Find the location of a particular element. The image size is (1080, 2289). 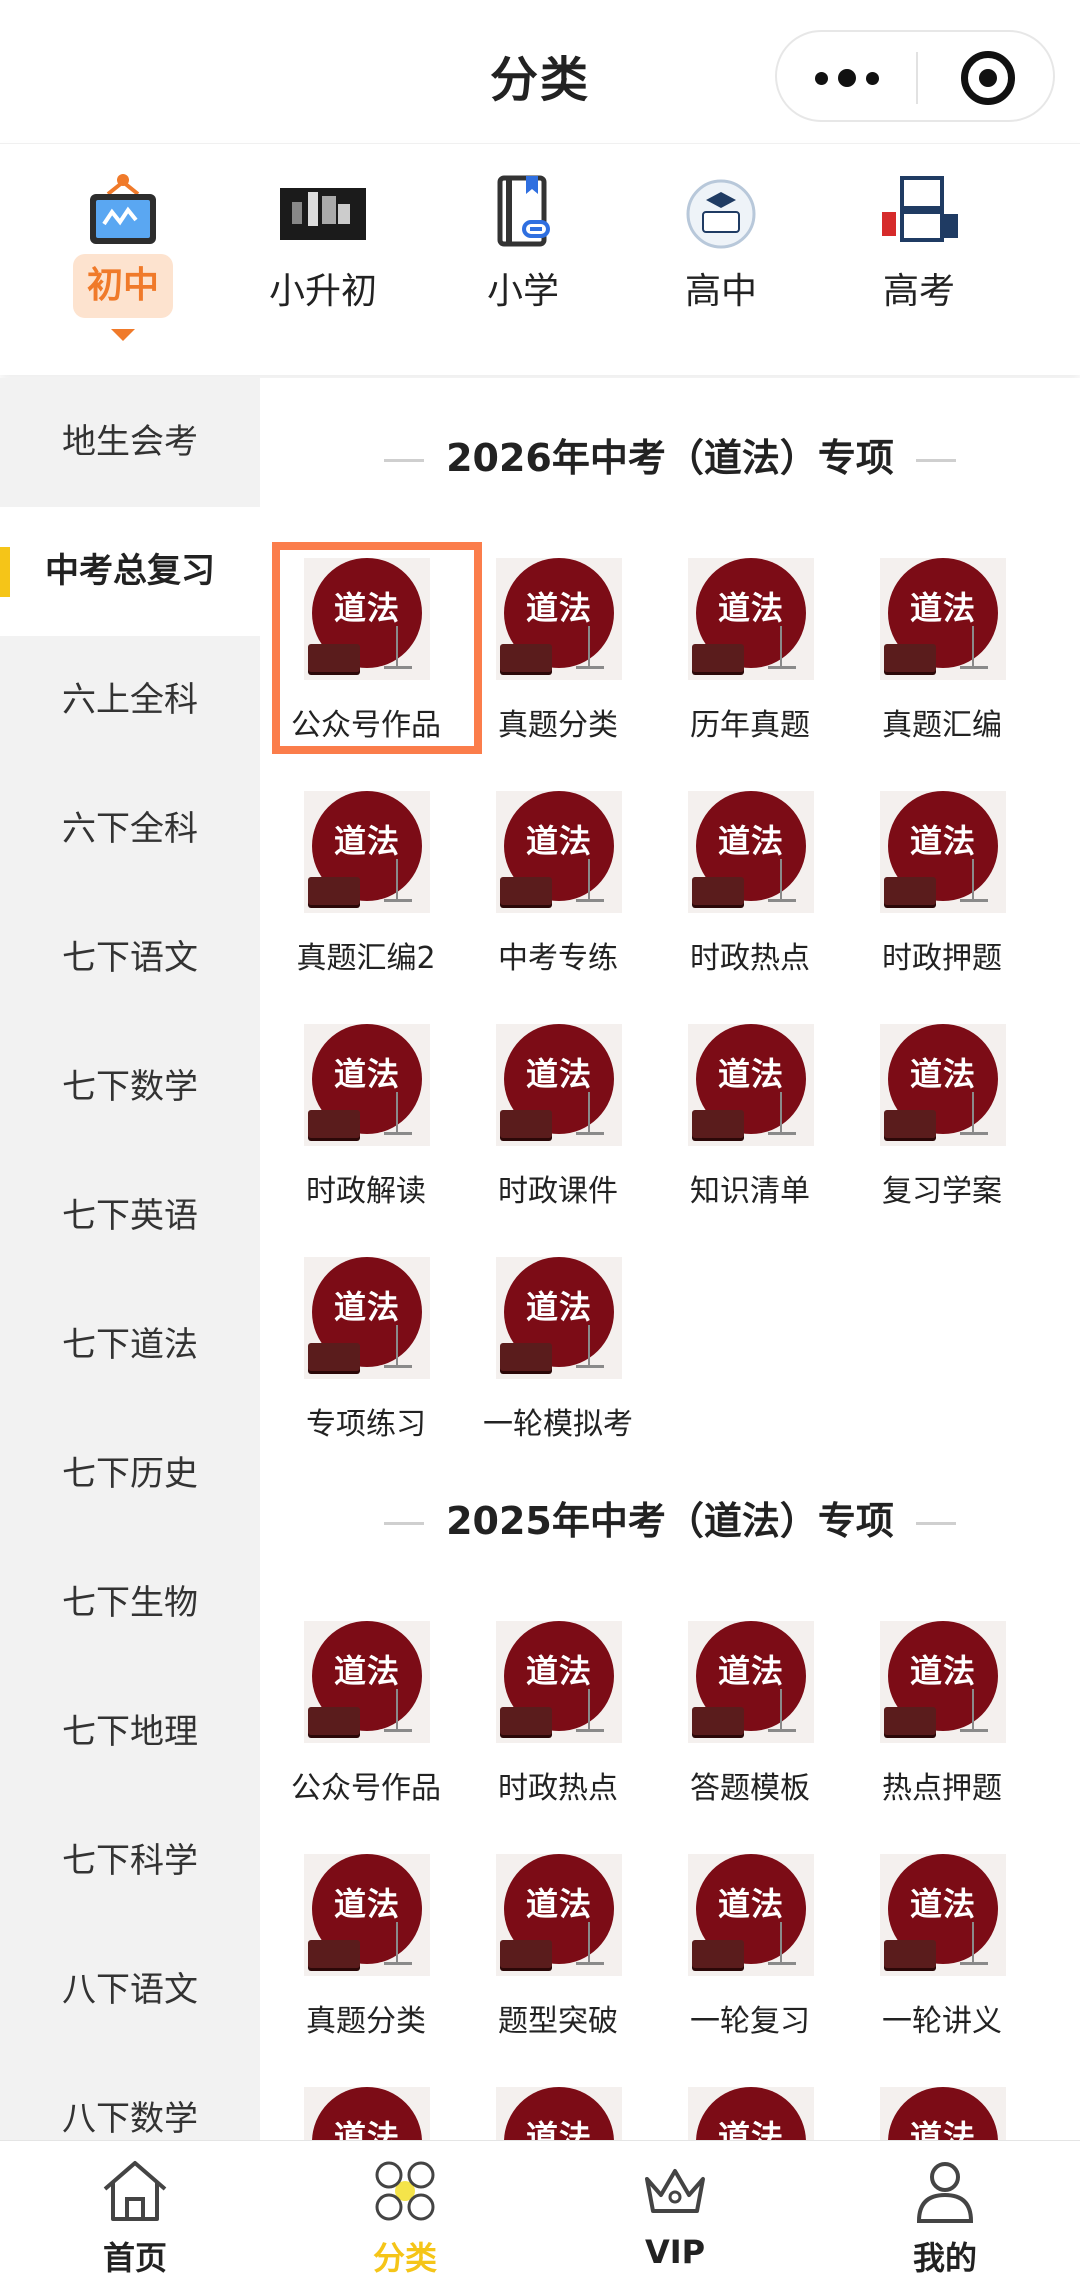

mini-program-capsule is located at coordinates (915, 76).